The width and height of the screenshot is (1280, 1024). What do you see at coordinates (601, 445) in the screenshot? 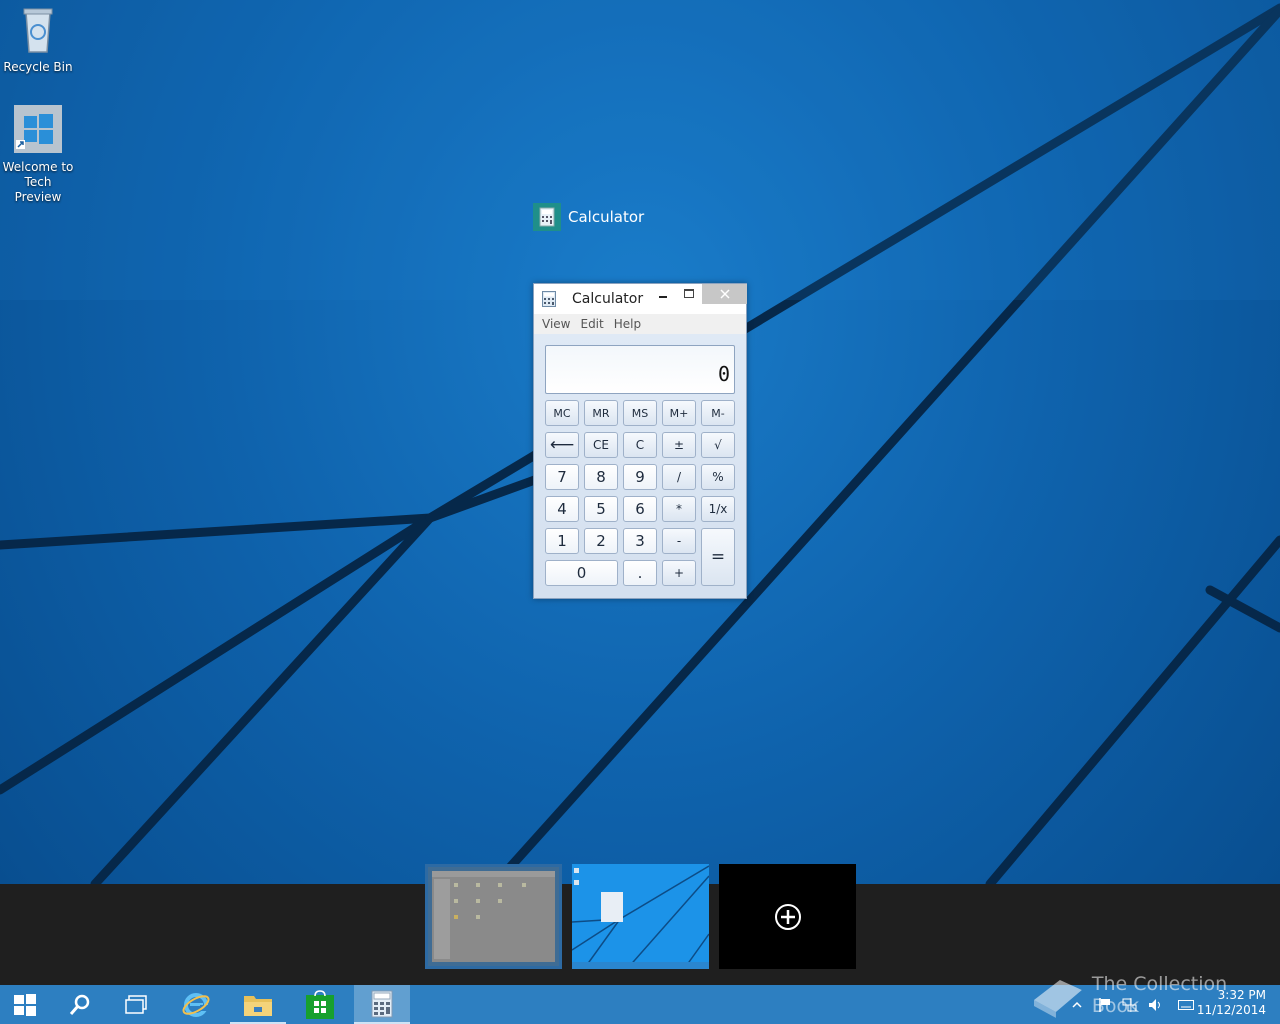
I see `clear-entry-button: CE` at bounding box center [601, 445].